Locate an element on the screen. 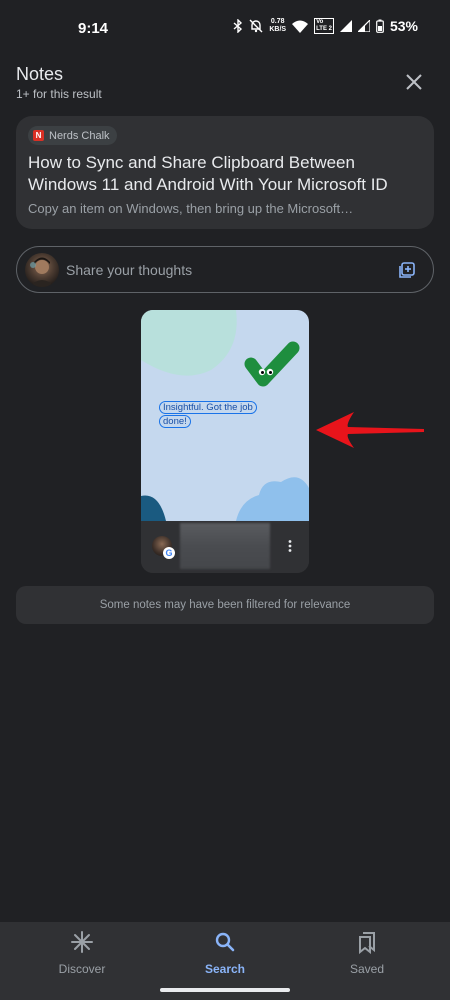 The image size is (450, 1000). note-text: Insightful. Got the job done! is located at coordinates (212, 415).